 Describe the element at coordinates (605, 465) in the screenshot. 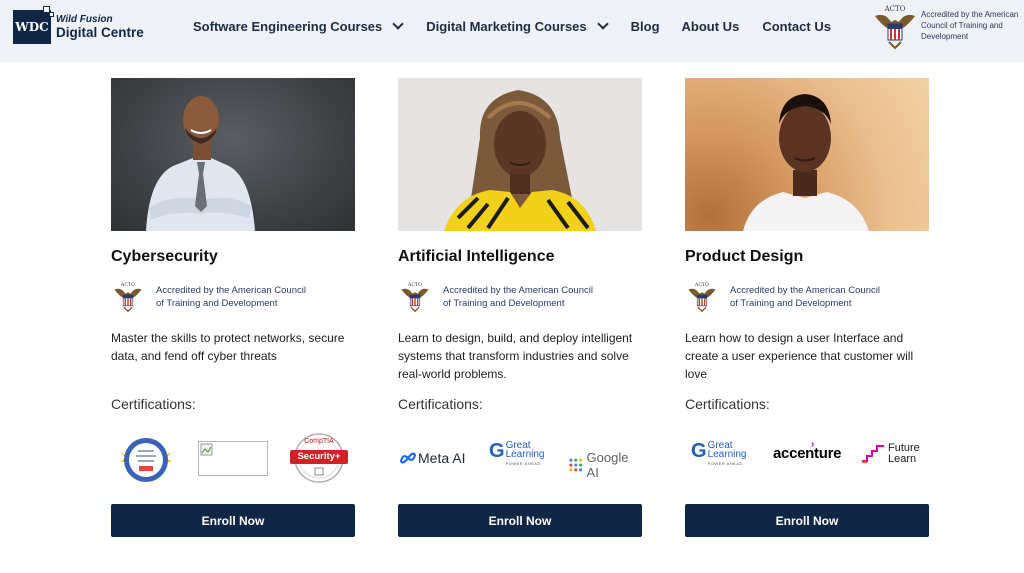

I see `google-ai-logo: Google AI` at that location.